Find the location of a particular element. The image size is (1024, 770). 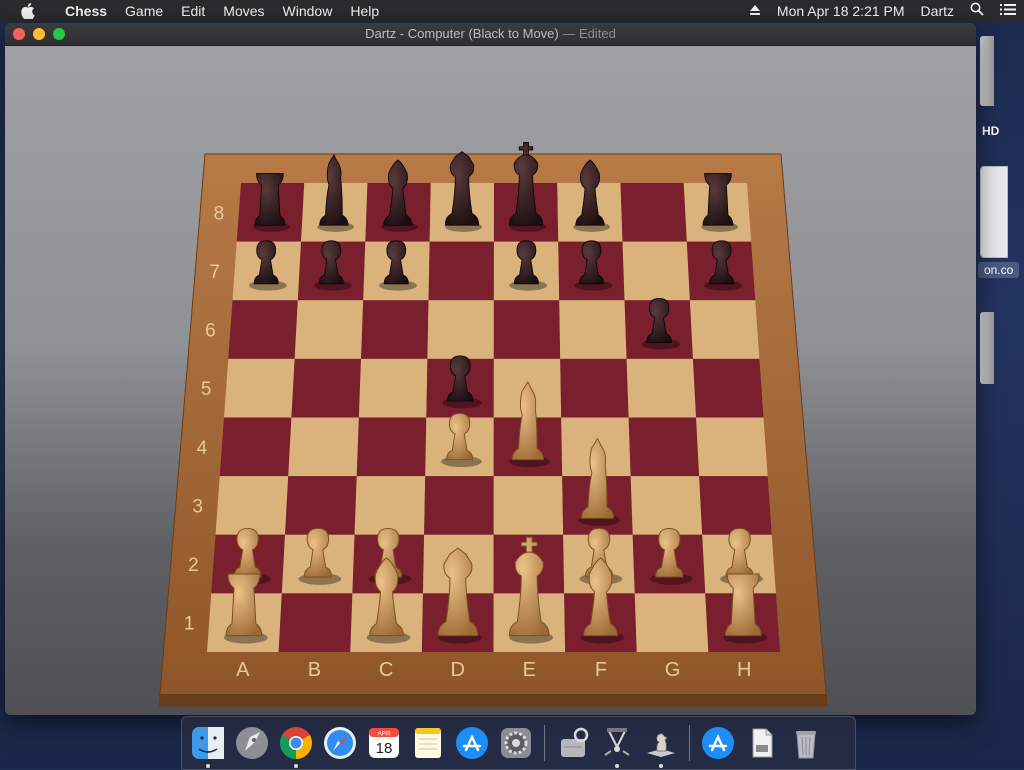

desktop-file-label: on.co is located at coordinates (999, 270).